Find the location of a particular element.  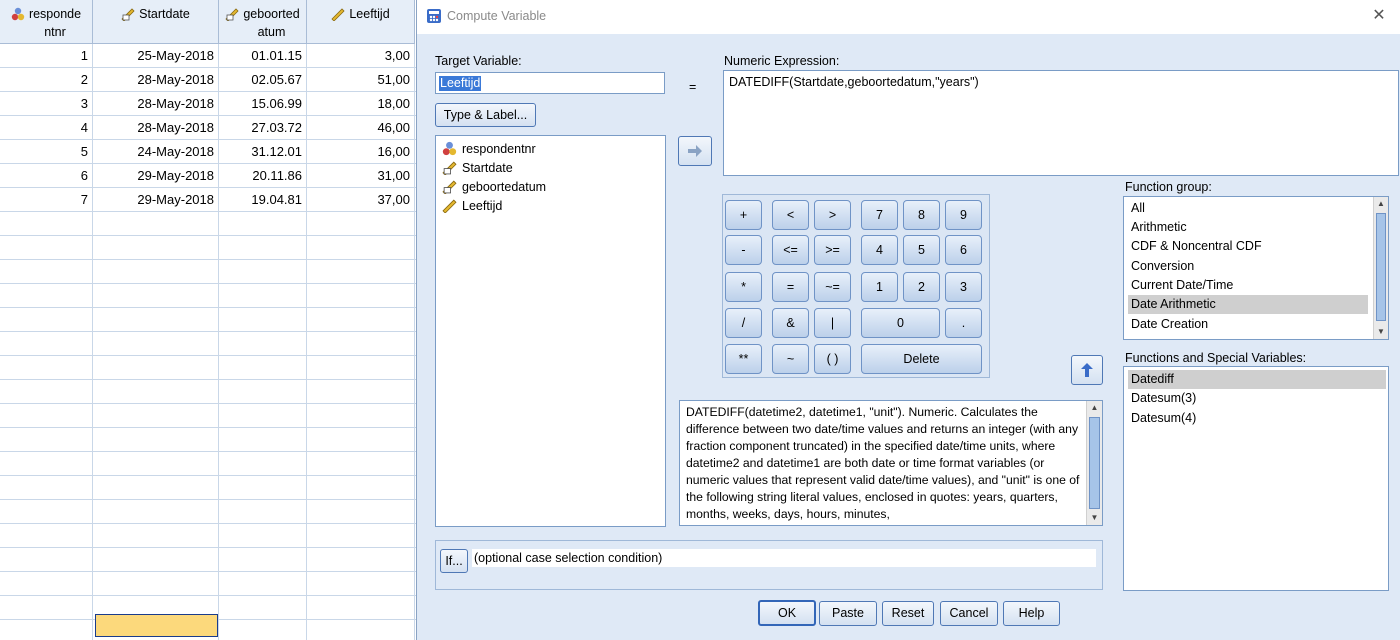

key-less-equal: <= is located at coordinates (790, 250).